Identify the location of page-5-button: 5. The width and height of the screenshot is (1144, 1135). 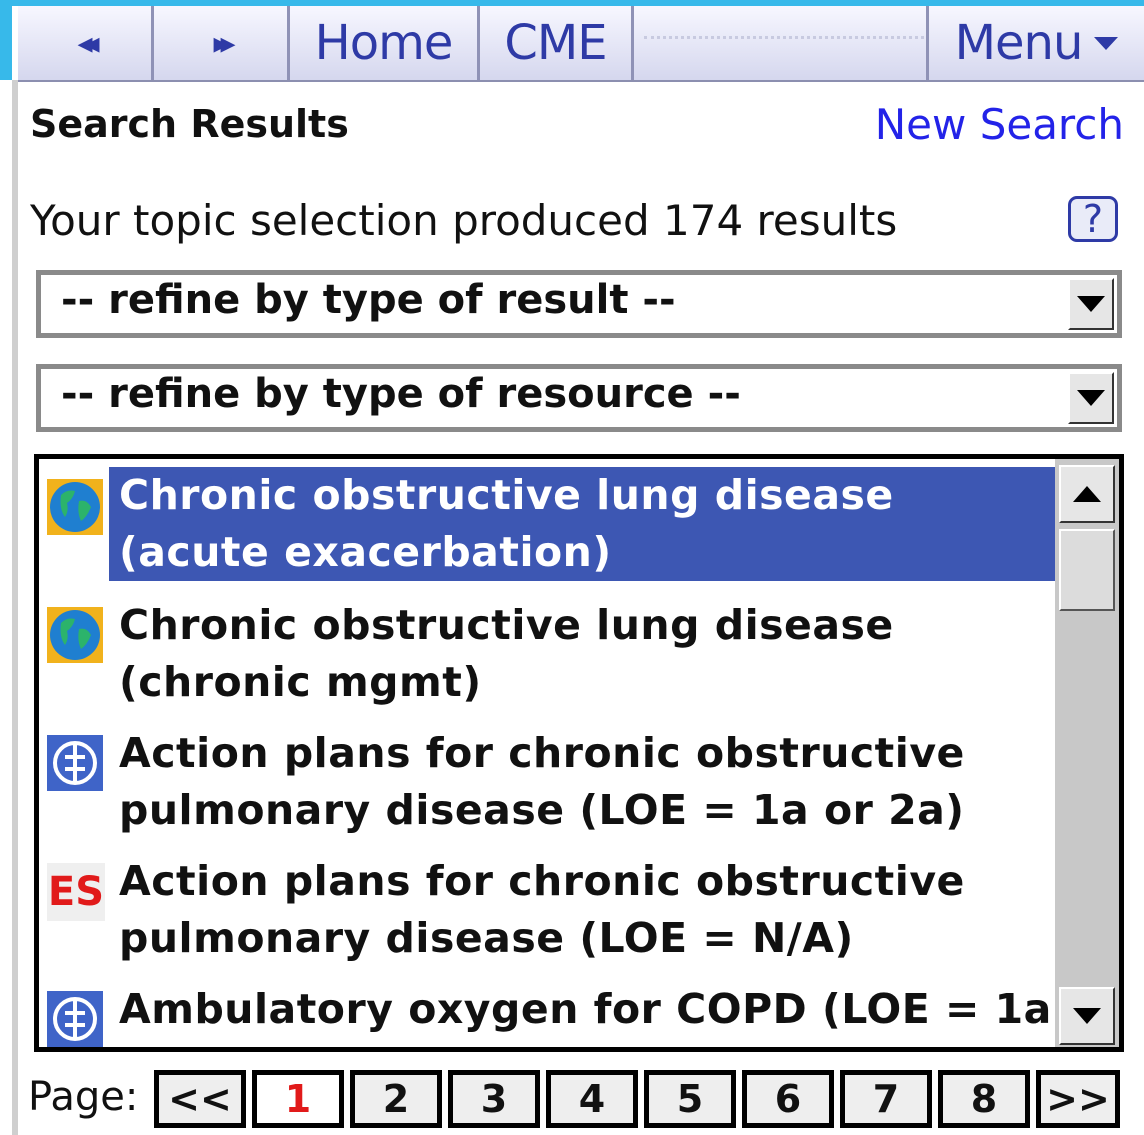
(690, 1099).